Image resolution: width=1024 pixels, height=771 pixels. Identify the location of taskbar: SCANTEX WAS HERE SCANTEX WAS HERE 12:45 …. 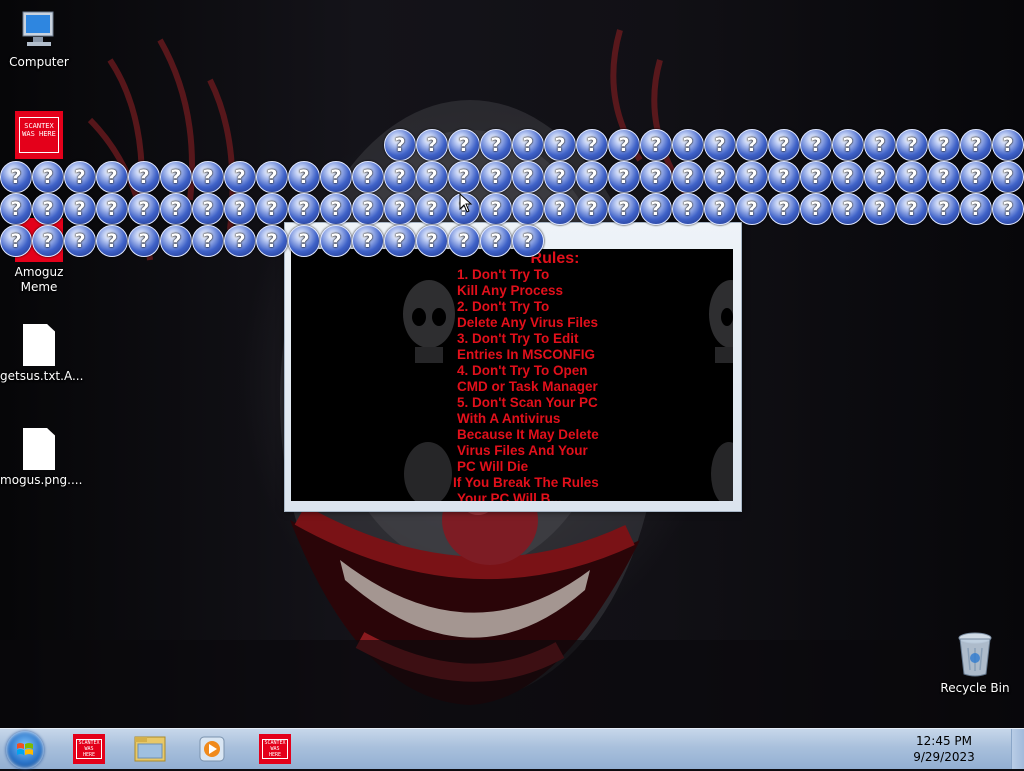
(512, 748).